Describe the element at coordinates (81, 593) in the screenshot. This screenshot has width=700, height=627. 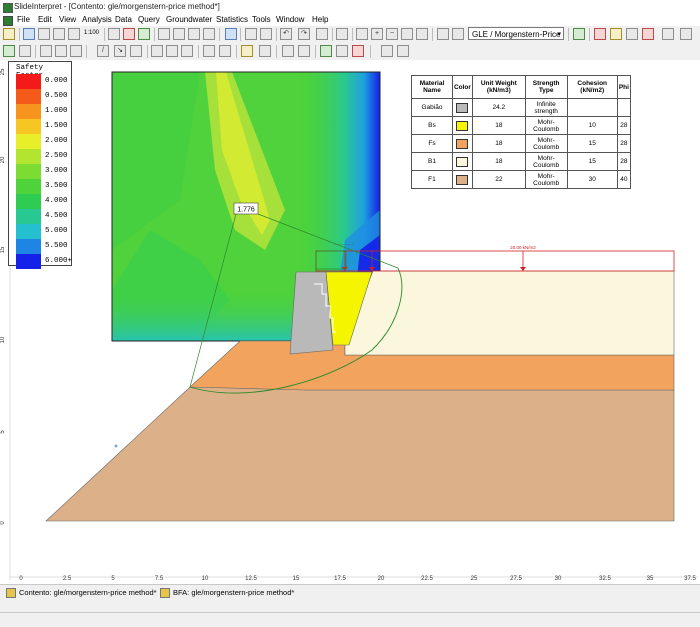
I see `tab-contento: Contento: gle/morgenstern-price method*` at that location.